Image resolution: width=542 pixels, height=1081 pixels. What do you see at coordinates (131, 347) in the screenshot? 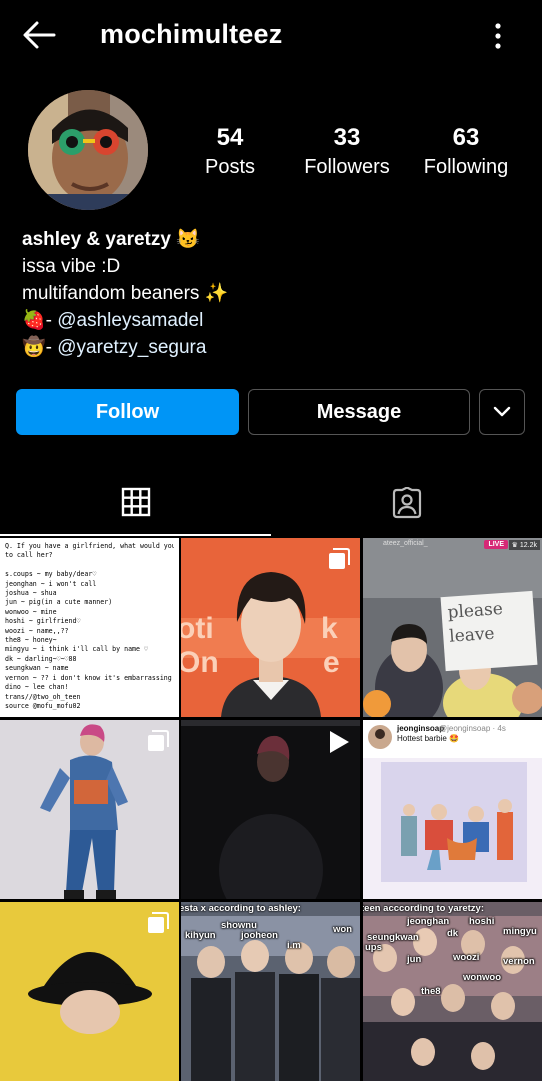
I see `mention-link: @yaretzy_segura` at bounding box center [131, 347].